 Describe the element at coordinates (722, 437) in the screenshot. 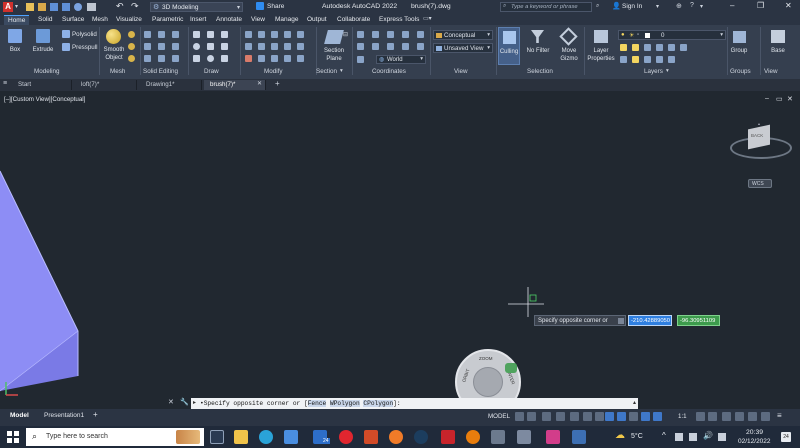

I see `language-icon` at that location.